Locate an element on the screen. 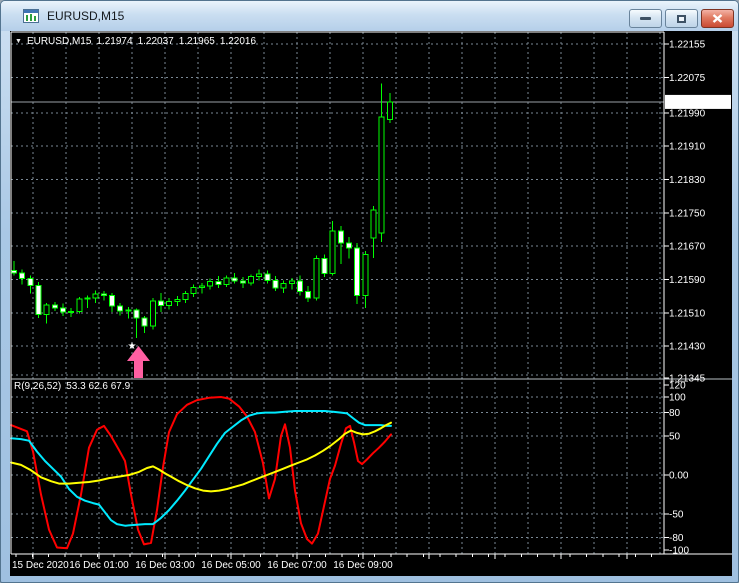 The image size is (739, 583). current-price-label: 1.22016 is located at coordinates (686, 103).